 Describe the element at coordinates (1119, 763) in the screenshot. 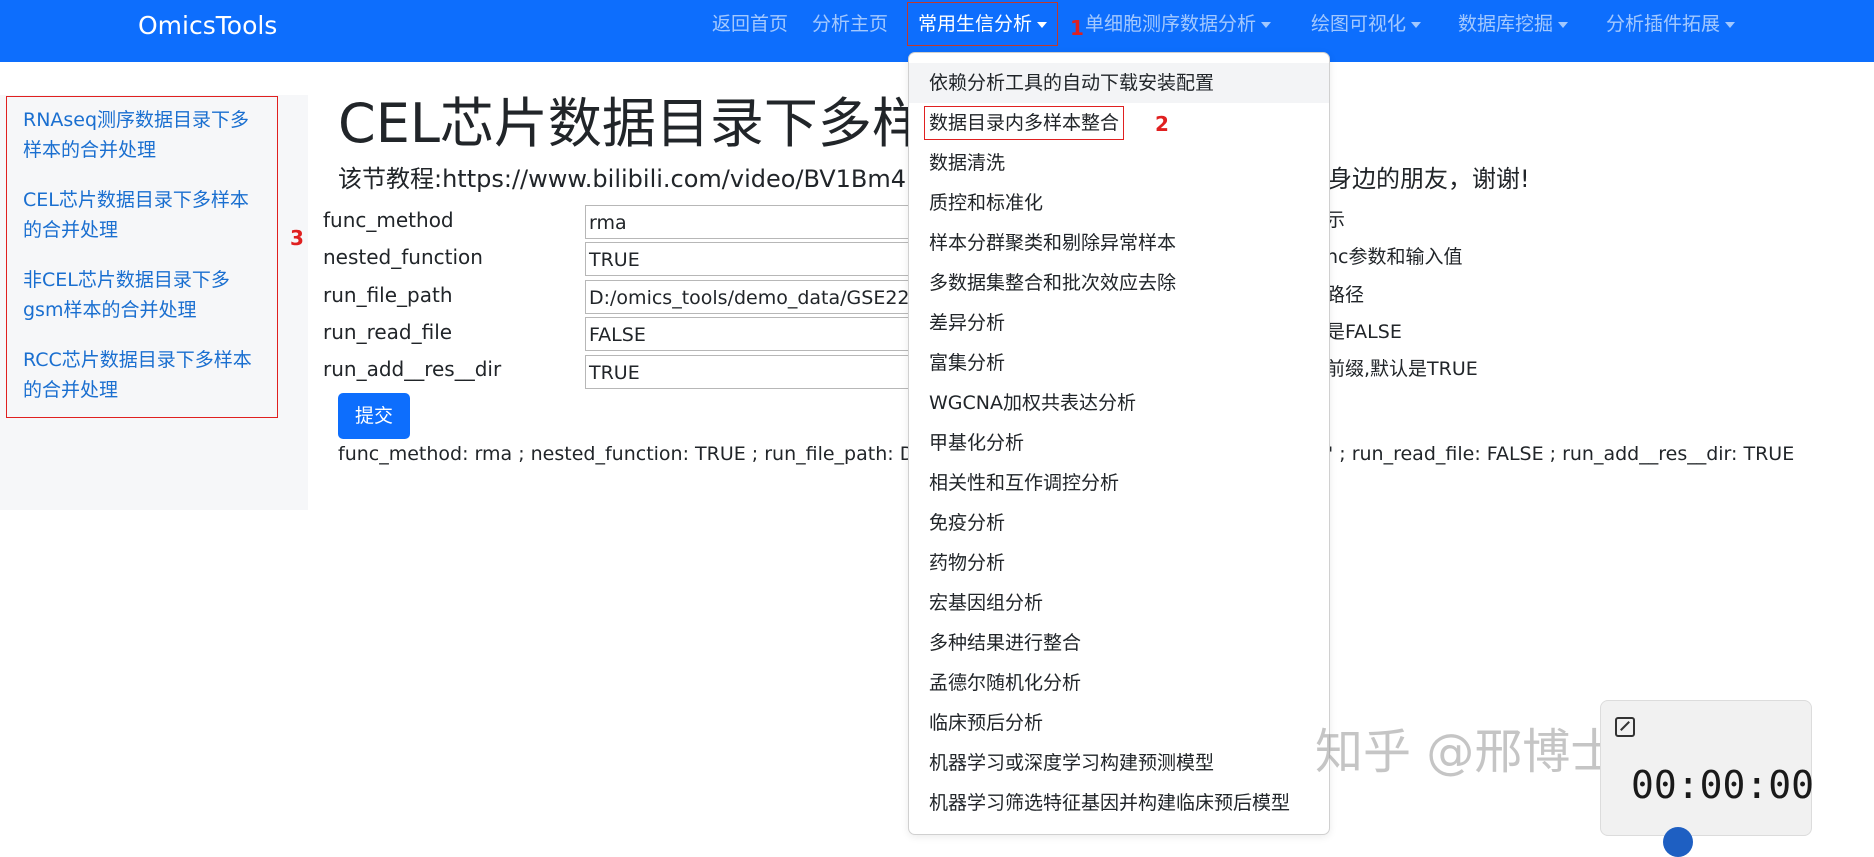

I see `menu-item-ml-prediction: 机器学习或深度学习构建预测模型` at that location.